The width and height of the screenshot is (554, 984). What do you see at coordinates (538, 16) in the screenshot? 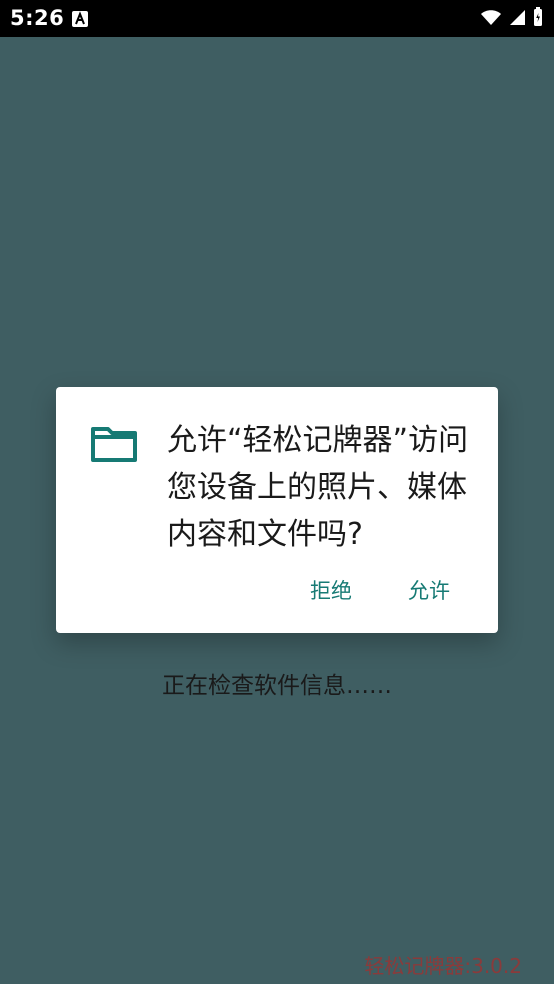
I see `battery-icon` at bounding box center [538, 16].